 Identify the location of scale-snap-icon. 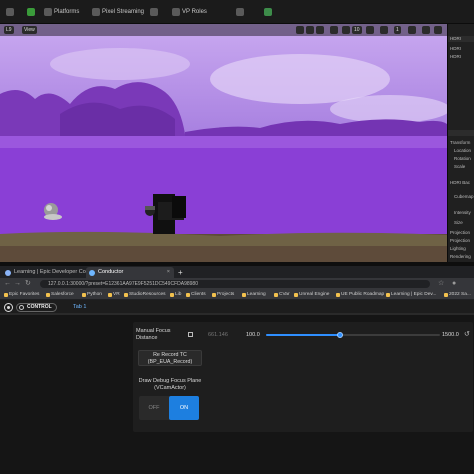
(384, 30).